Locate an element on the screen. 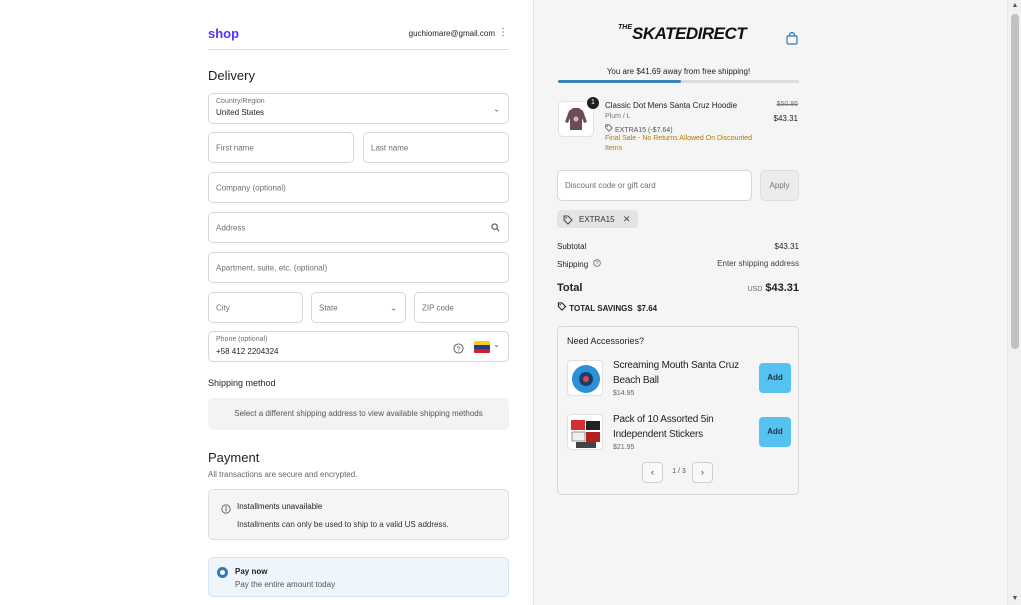  more-options-icon: ⋮ is located at coordinates (503, 32).